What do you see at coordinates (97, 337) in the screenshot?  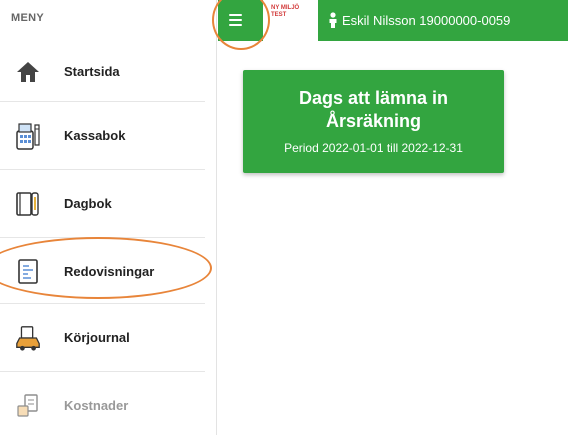 I see `sidebar-item-label: Körjournal` at bounding box center [97, 337].